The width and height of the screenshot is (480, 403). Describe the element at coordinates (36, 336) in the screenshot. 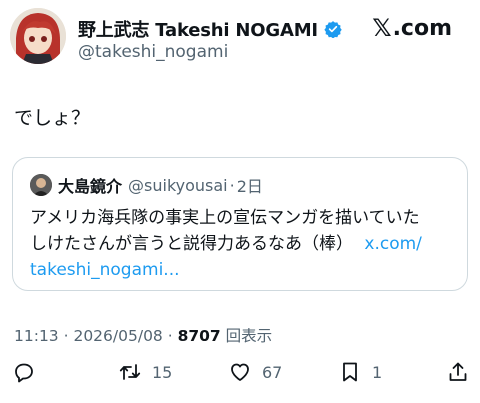

I see `tweet-time: 11:13` at that location.